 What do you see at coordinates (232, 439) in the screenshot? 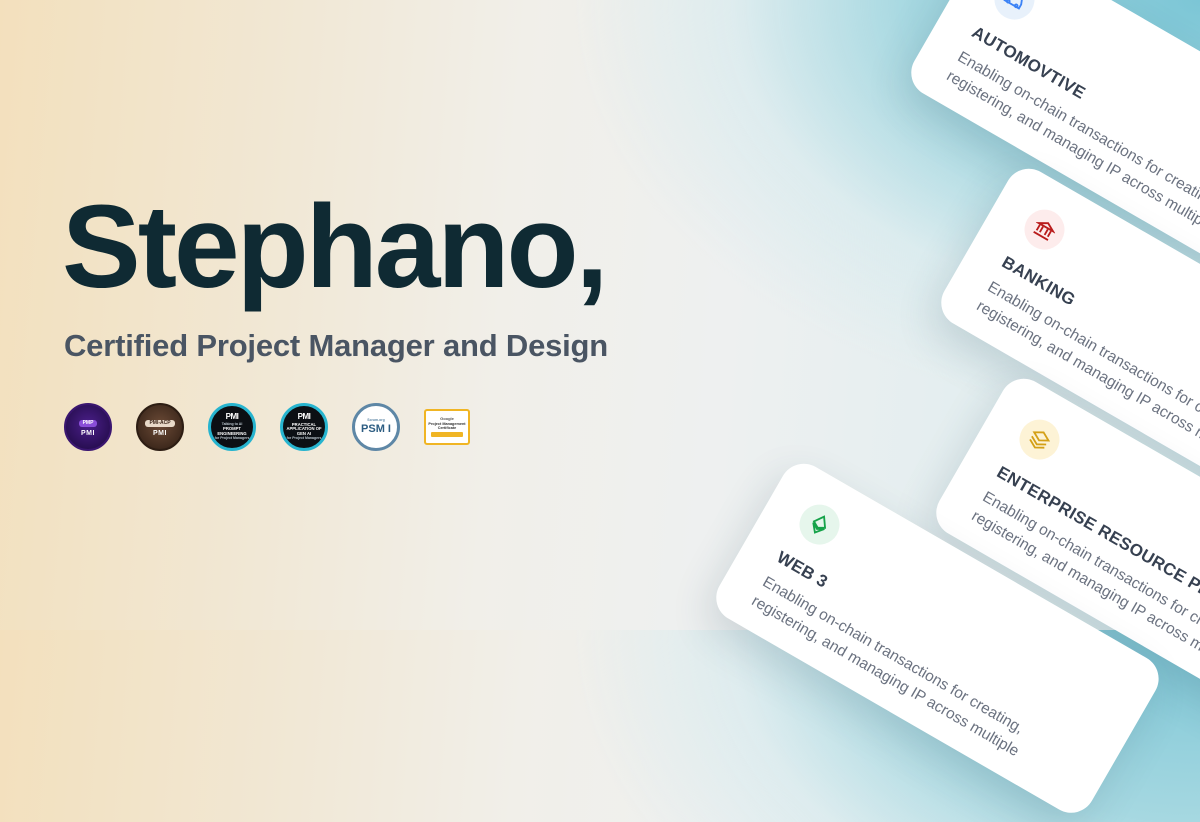
I see `prompt-engineering-badge-sub: for Project Managers` at bounding box center [232, 439].